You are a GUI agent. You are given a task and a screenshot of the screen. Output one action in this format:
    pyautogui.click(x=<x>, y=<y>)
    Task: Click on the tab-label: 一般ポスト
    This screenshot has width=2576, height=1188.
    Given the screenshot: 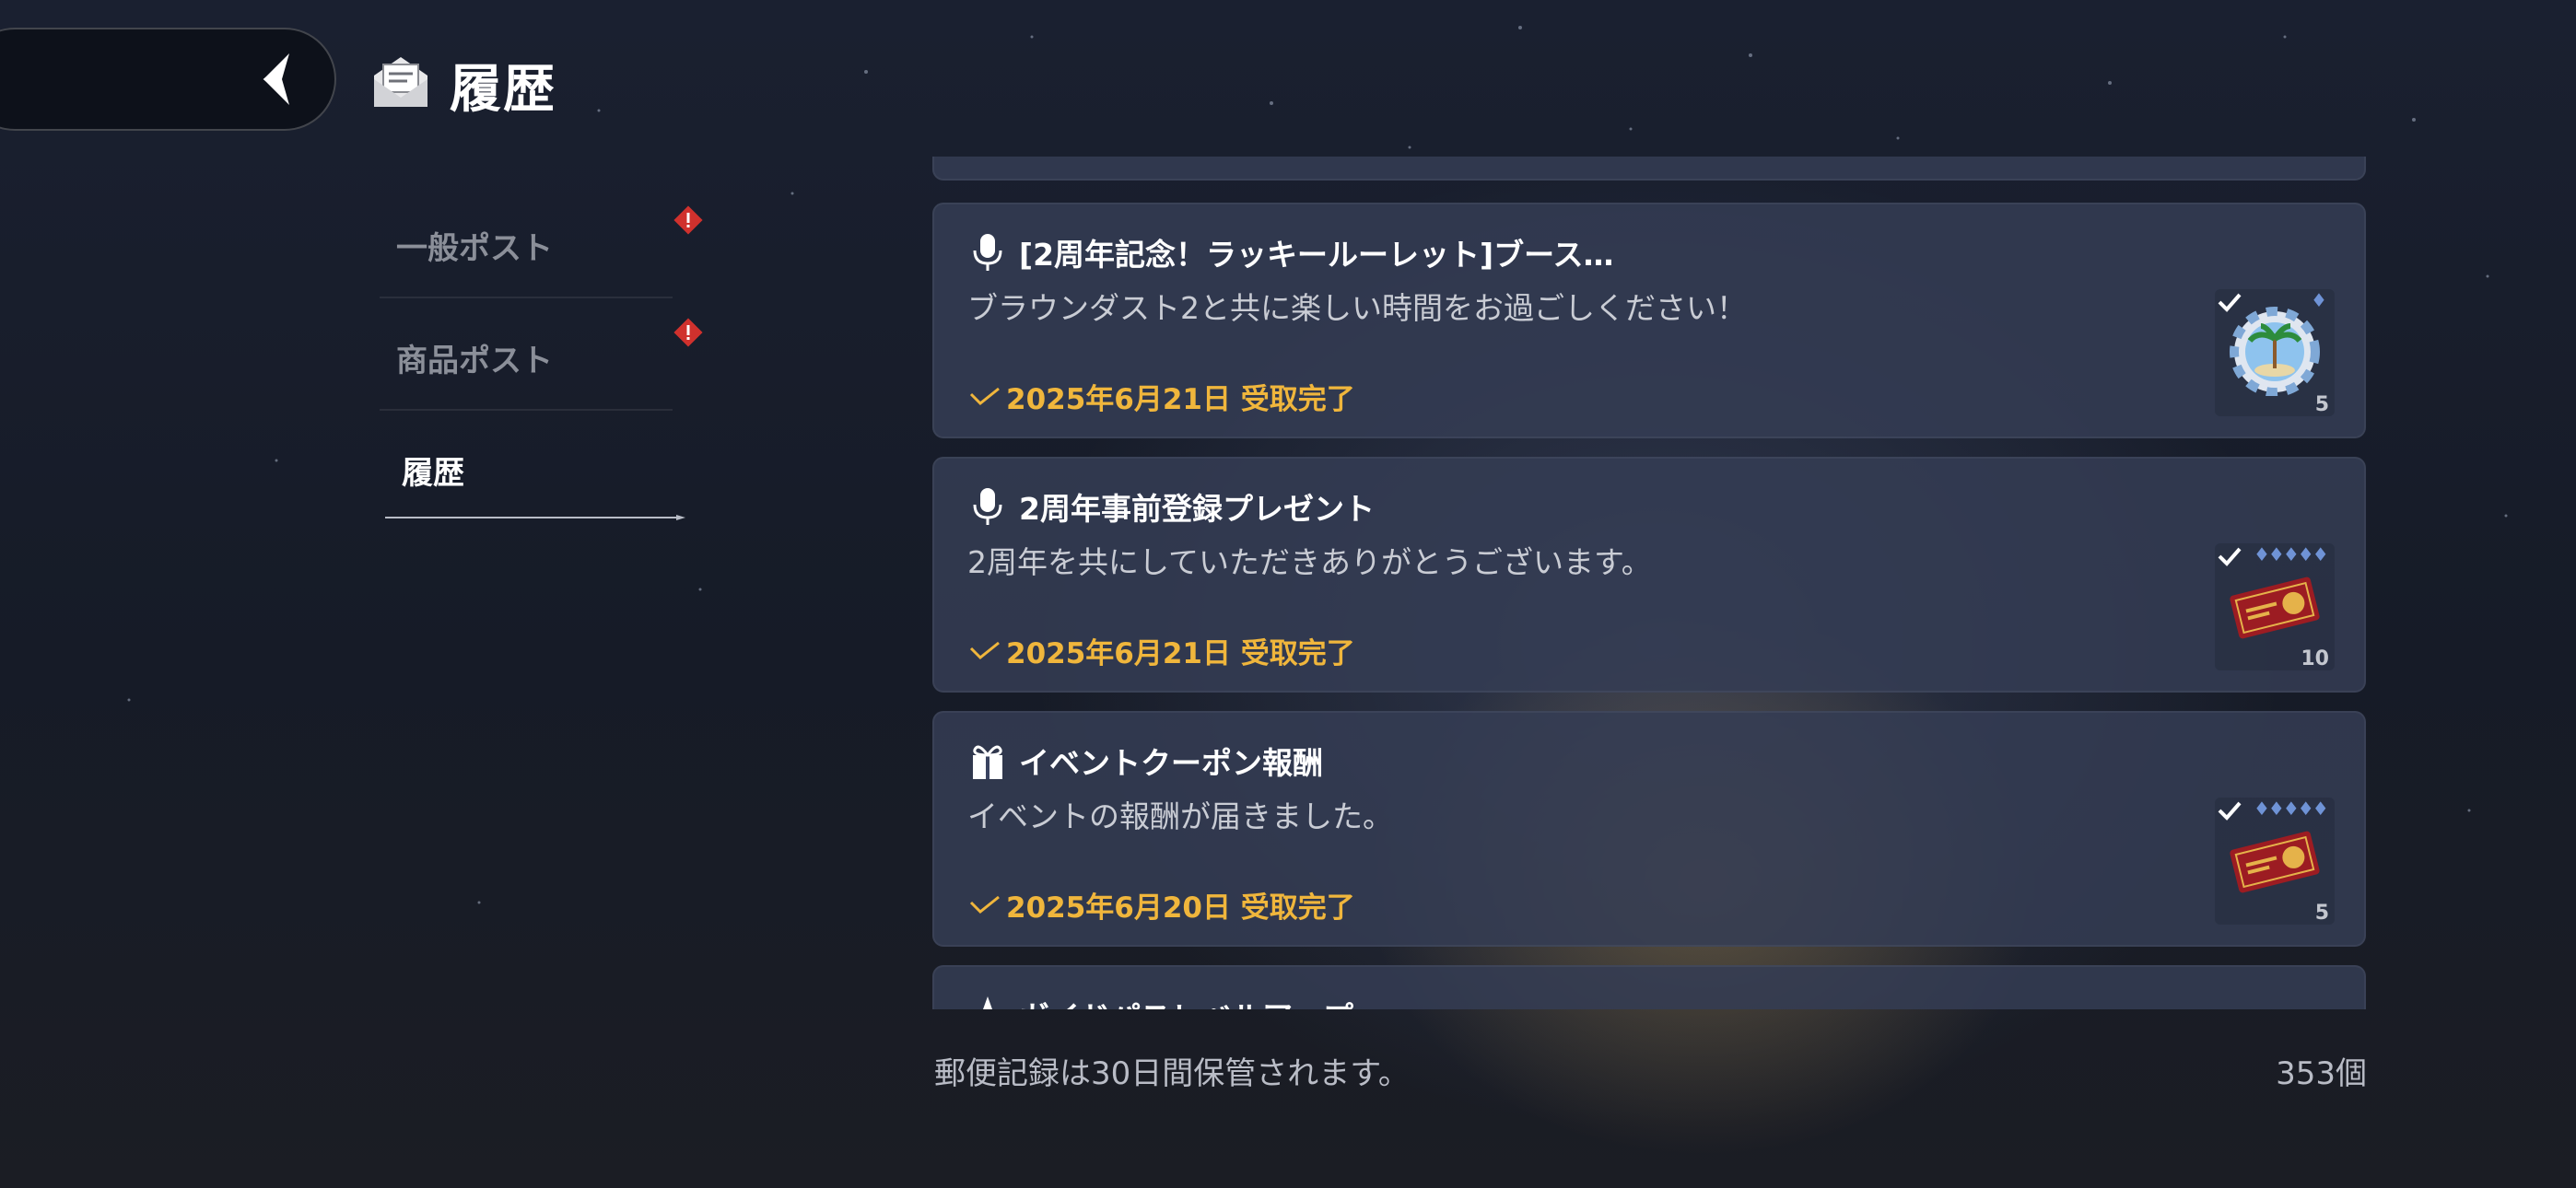 What is the action you would take?
    pyautogui.click(x=475, y=249)
    